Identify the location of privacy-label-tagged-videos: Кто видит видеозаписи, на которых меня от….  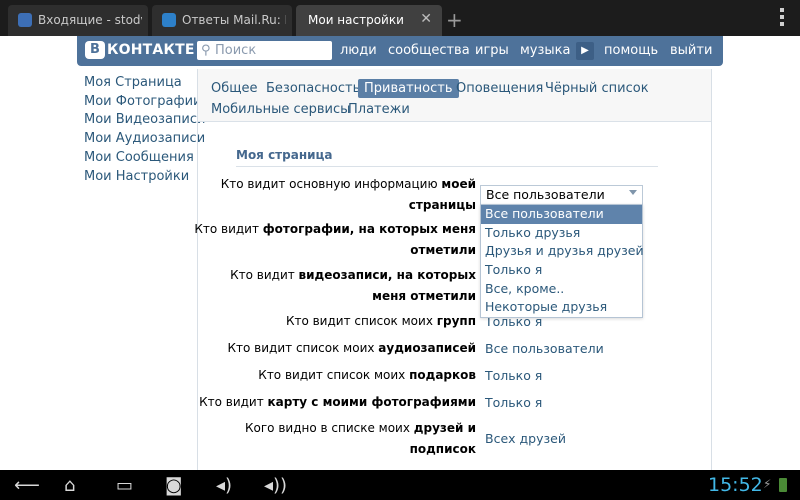
(353, 285).